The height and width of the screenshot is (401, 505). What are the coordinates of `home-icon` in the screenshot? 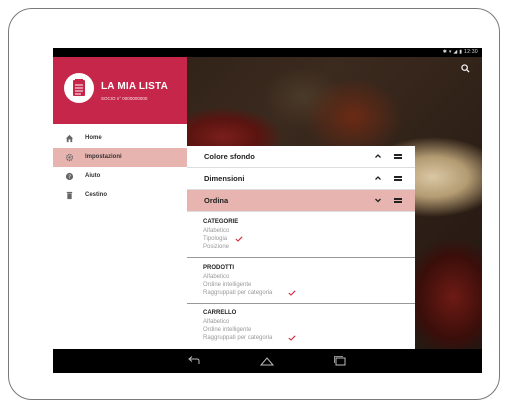 It's located at (69, 138).